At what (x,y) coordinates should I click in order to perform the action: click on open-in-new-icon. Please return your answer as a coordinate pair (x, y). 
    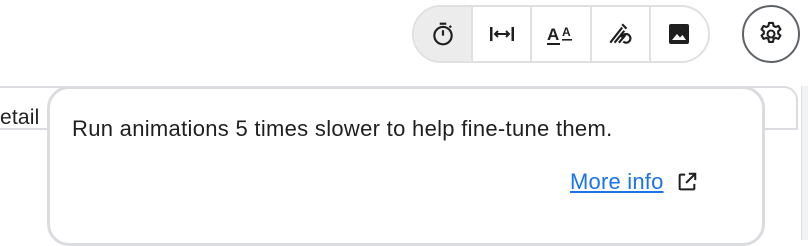
    Looking at the image, I should click on (687, 182).